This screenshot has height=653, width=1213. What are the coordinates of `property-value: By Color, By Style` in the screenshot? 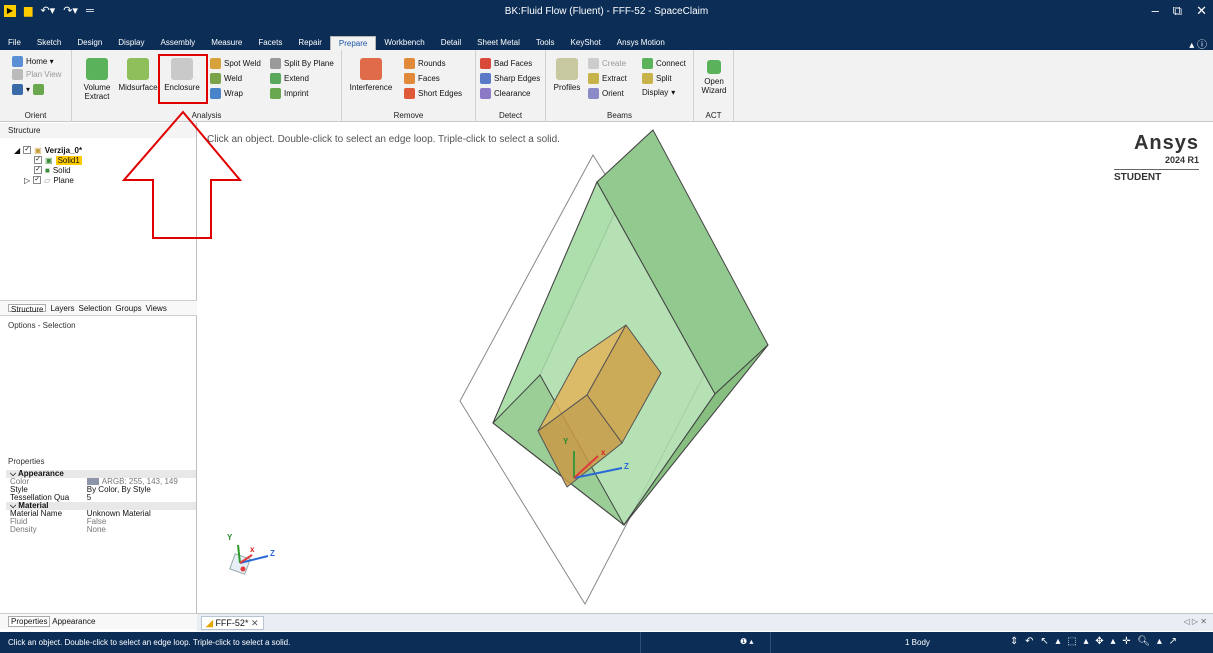 It's located at (118, 490).